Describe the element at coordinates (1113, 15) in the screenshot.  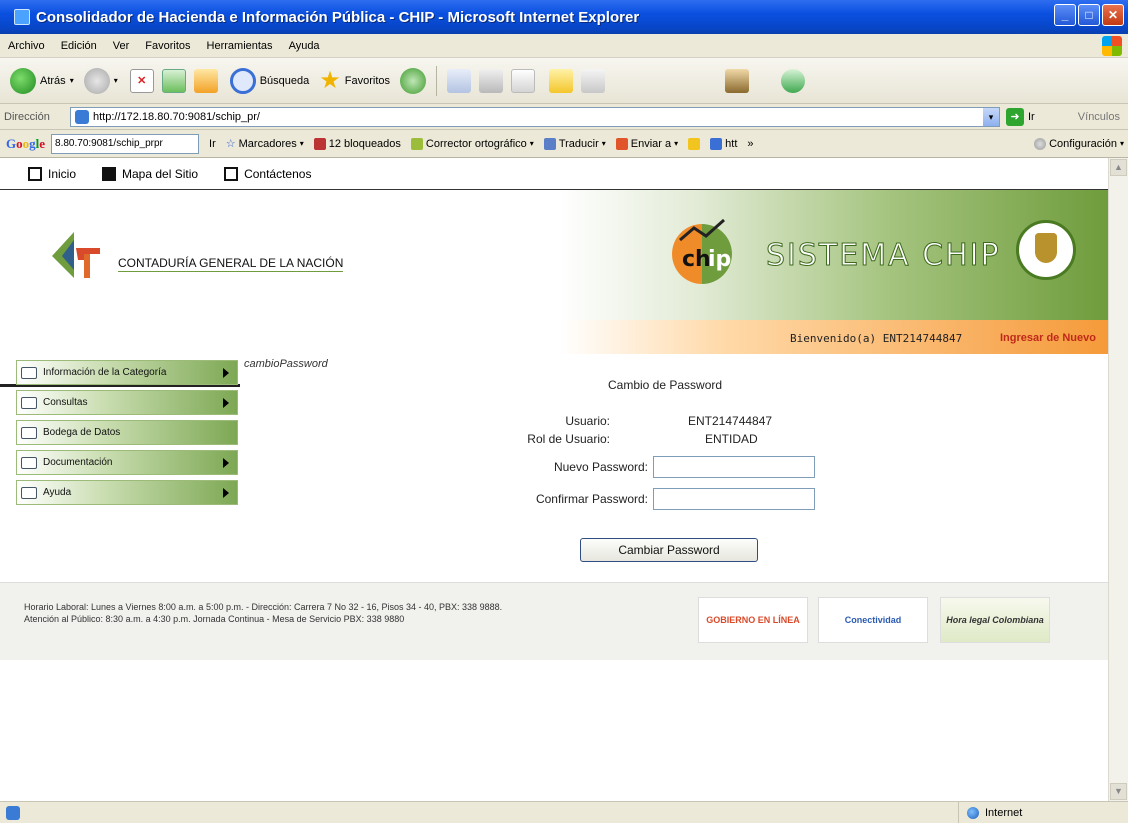
I see `close-button: ✕` at that location.